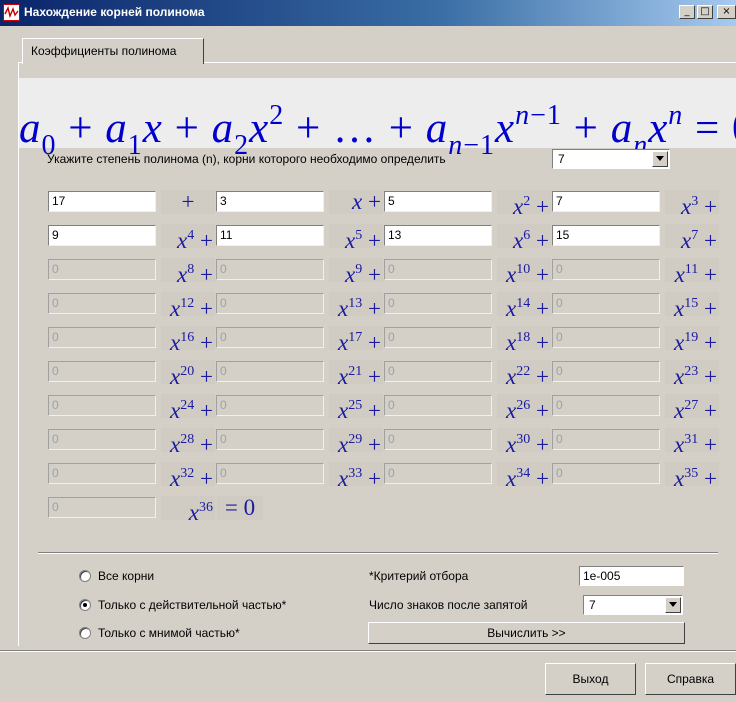 The image size is (736, 702). I want to click on criterion-label: *Критерий отбора, so click(419, 576).